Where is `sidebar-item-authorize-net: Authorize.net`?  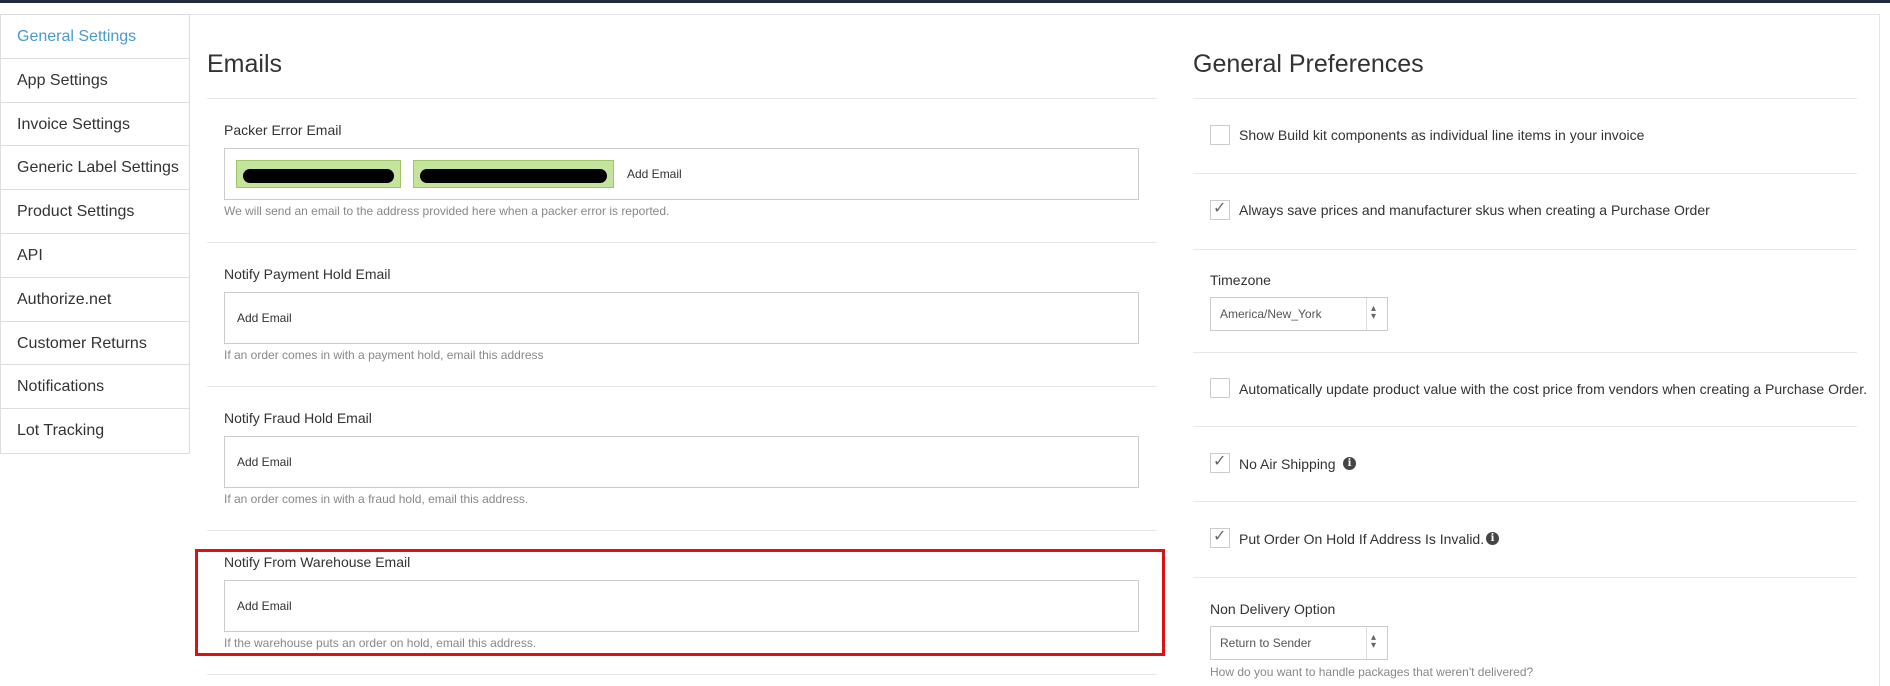
sidebar-item-authorize-net: Authorize.net is located at coordinates (95, 300).